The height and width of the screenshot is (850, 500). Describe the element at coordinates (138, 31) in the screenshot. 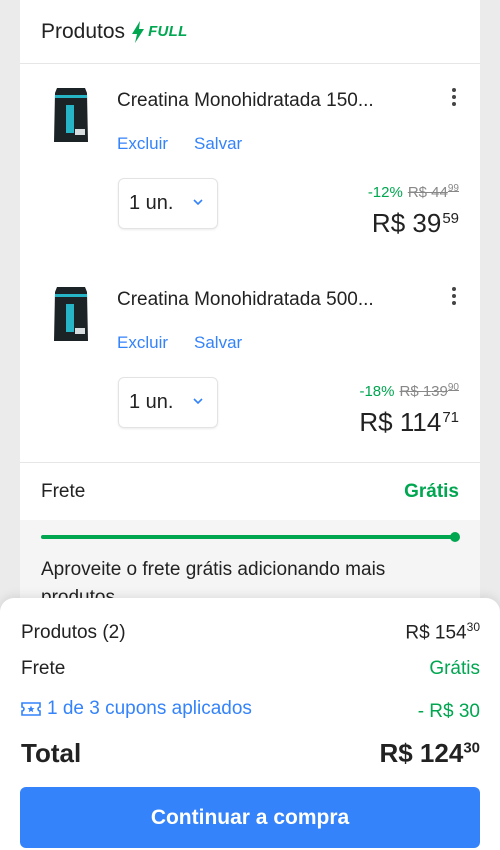

I see `lightning-icon` at that location.